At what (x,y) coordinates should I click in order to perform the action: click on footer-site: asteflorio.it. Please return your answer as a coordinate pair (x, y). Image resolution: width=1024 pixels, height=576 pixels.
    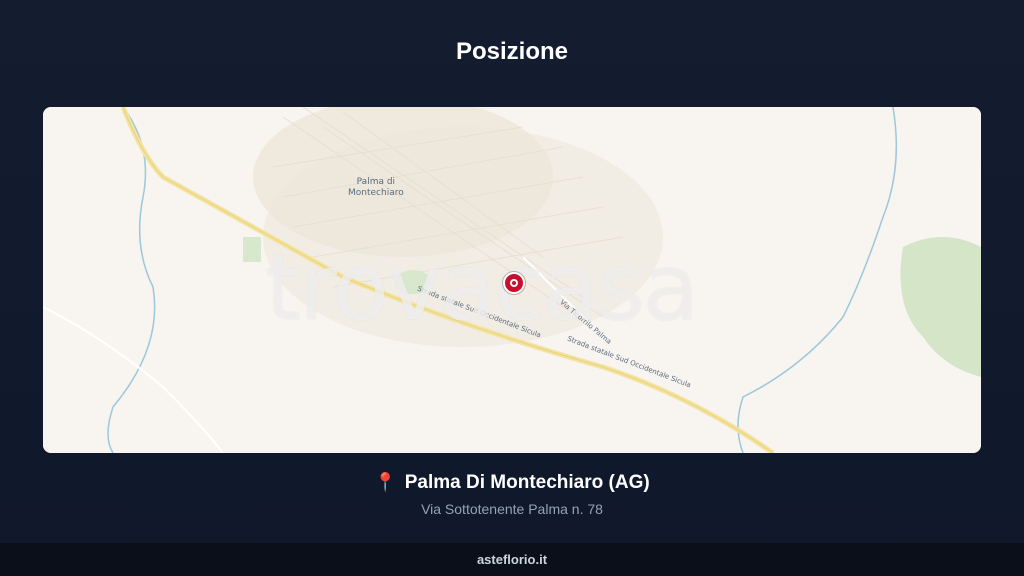
    Looking at the image, I should click on (512, 559).